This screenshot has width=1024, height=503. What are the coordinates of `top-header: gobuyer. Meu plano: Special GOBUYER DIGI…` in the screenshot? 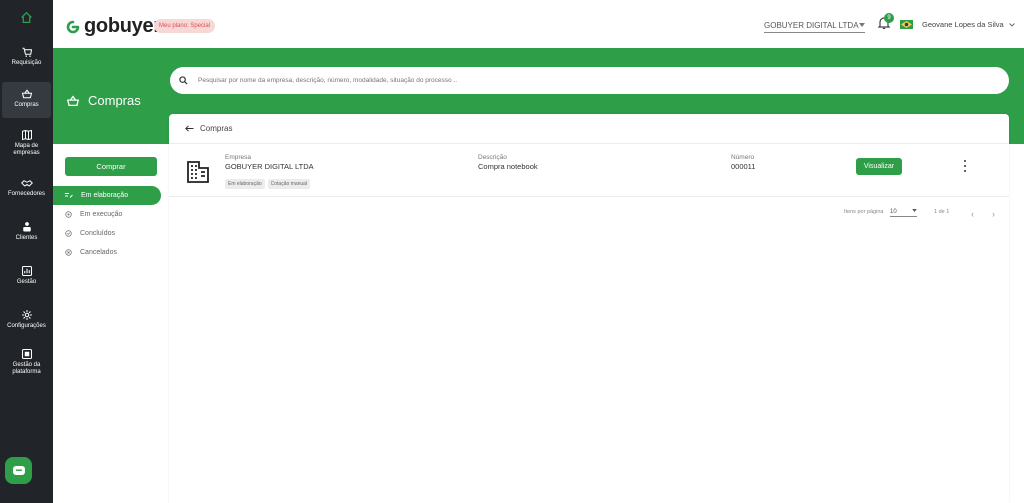 It's located at (538, 25).